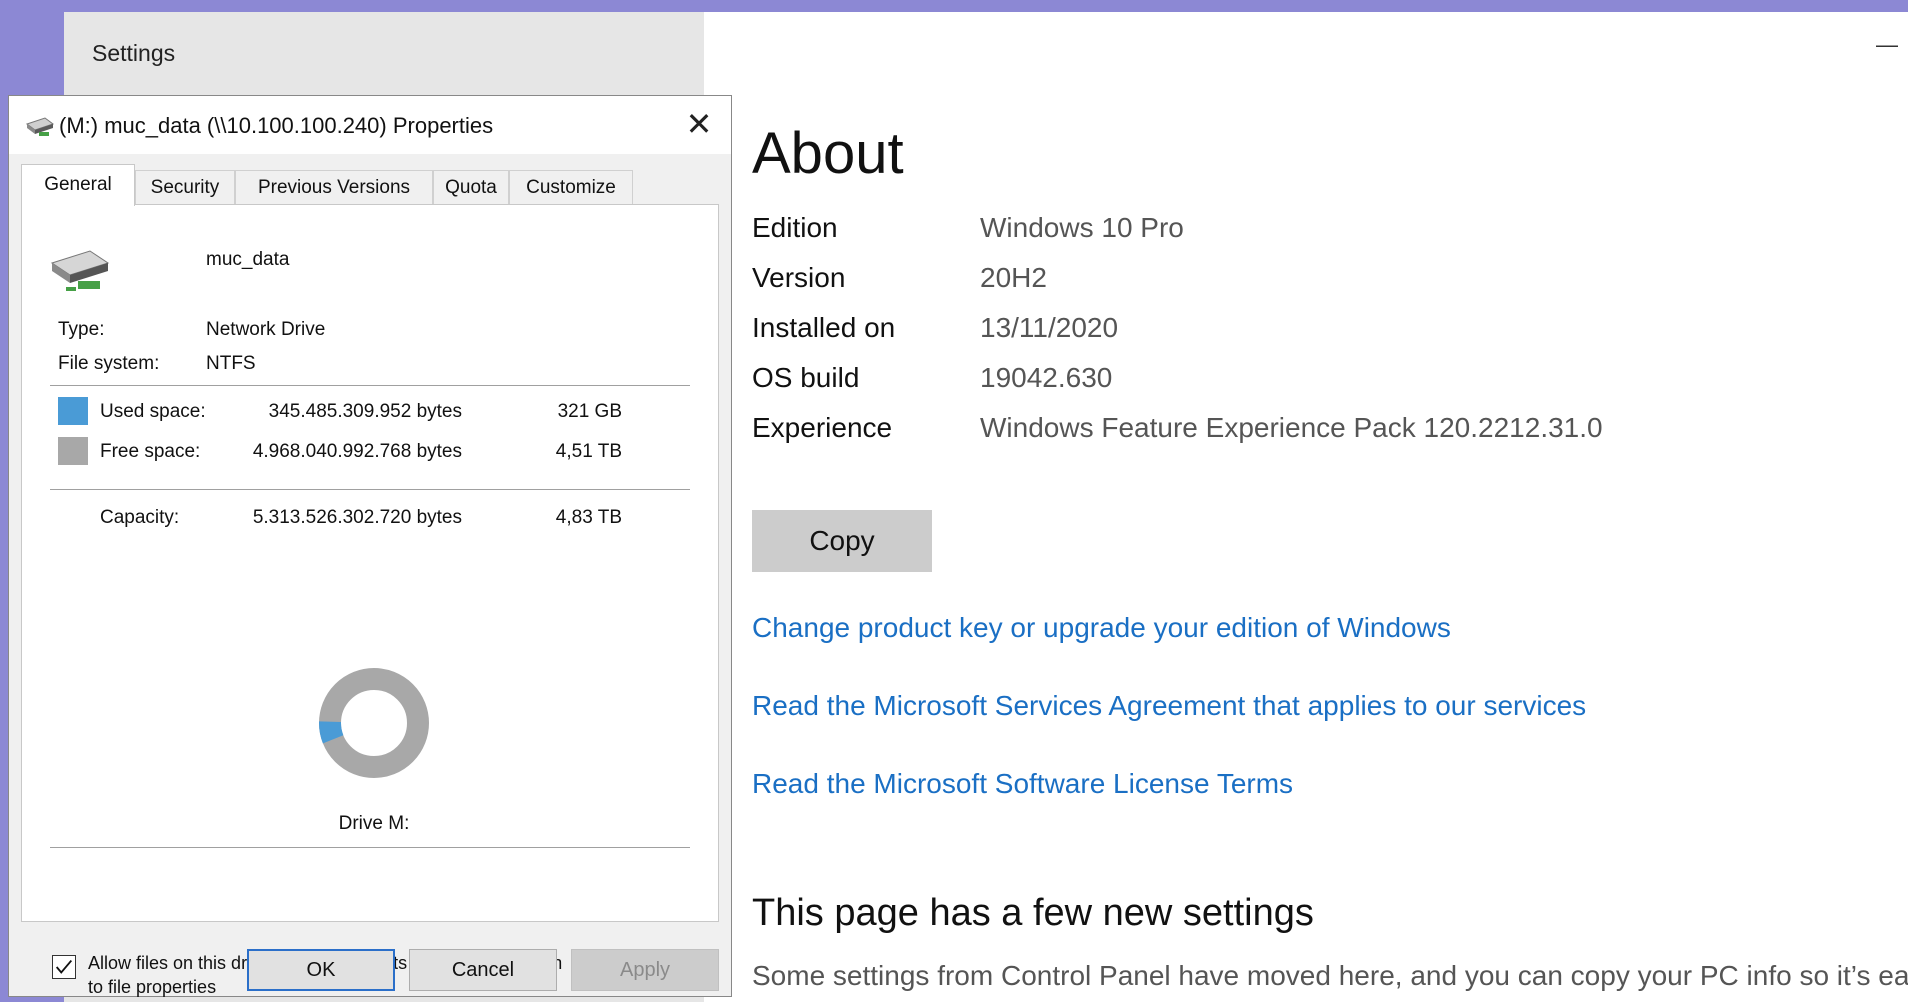 The width and height of the screenshot is (1908, 1002). What do you see at coordinates (152, 987) in the screenshot?
I see `index-contents-label-continued: to file properties` at bounding box center [152, 987].